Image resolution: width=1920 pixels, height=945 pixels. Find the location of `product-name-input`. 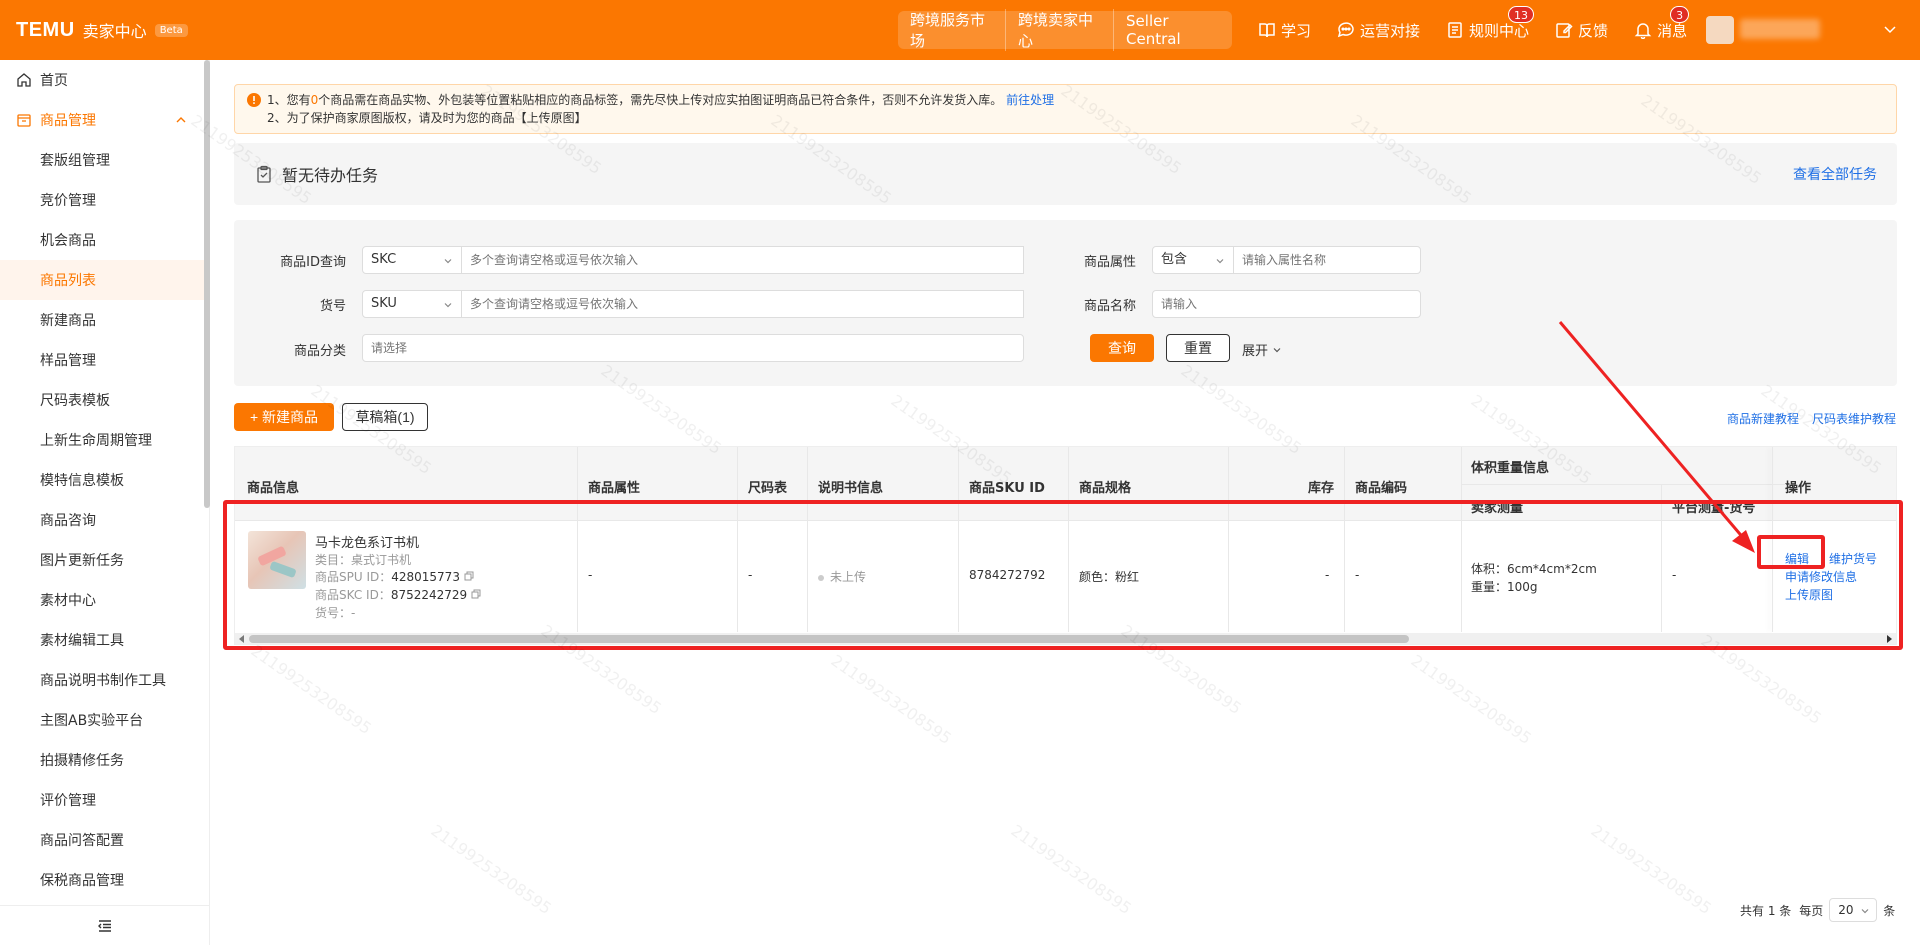

product-name-input is located at coordinates (1286, 304).